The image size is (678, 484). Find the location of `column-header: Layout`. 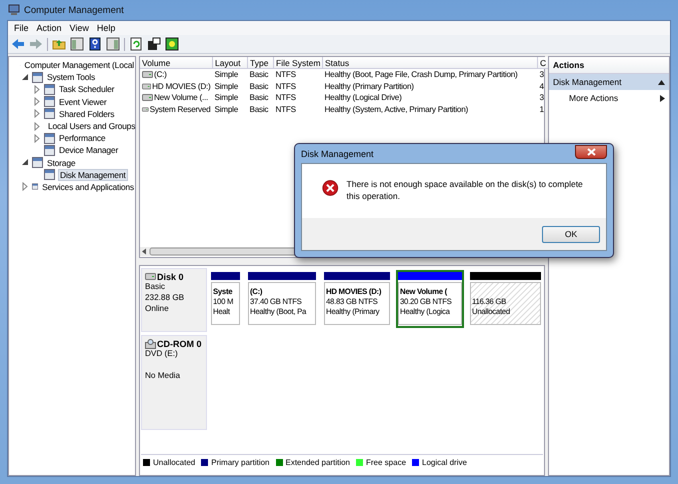

column-header: Layout is located at coordinates (230, 62).